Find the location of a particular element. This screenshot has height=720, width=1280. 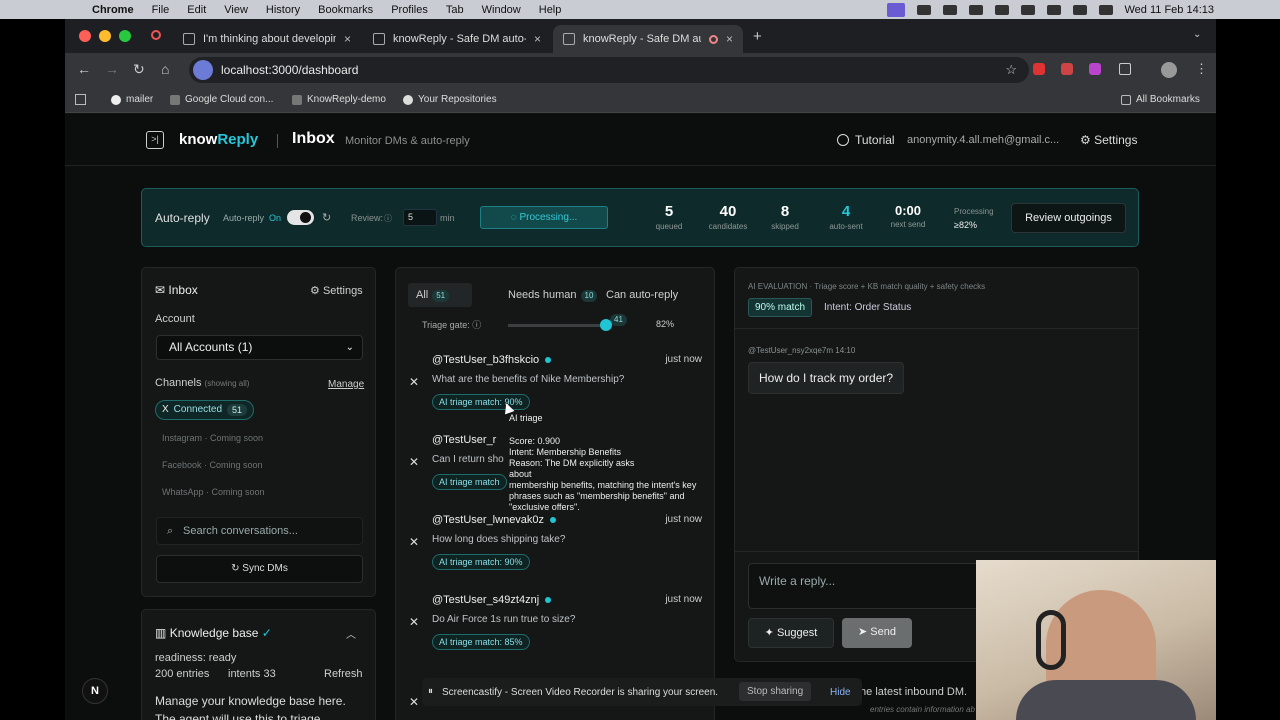

tutorial-button: Tutorial is located at coordinates (866, 140).